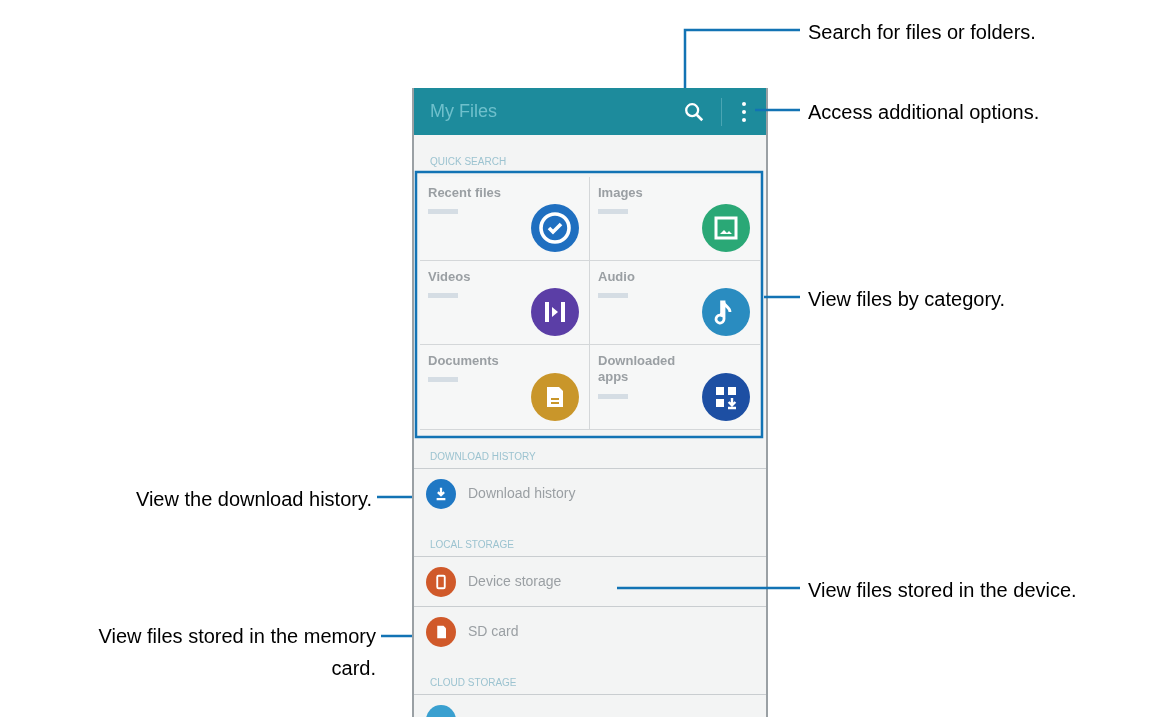 Image resolution: width=1162 pixels, height=717 pixels. Describe the element at coordinates (675, 219) in the screenshot. I see `category-tile: Images` at that location.